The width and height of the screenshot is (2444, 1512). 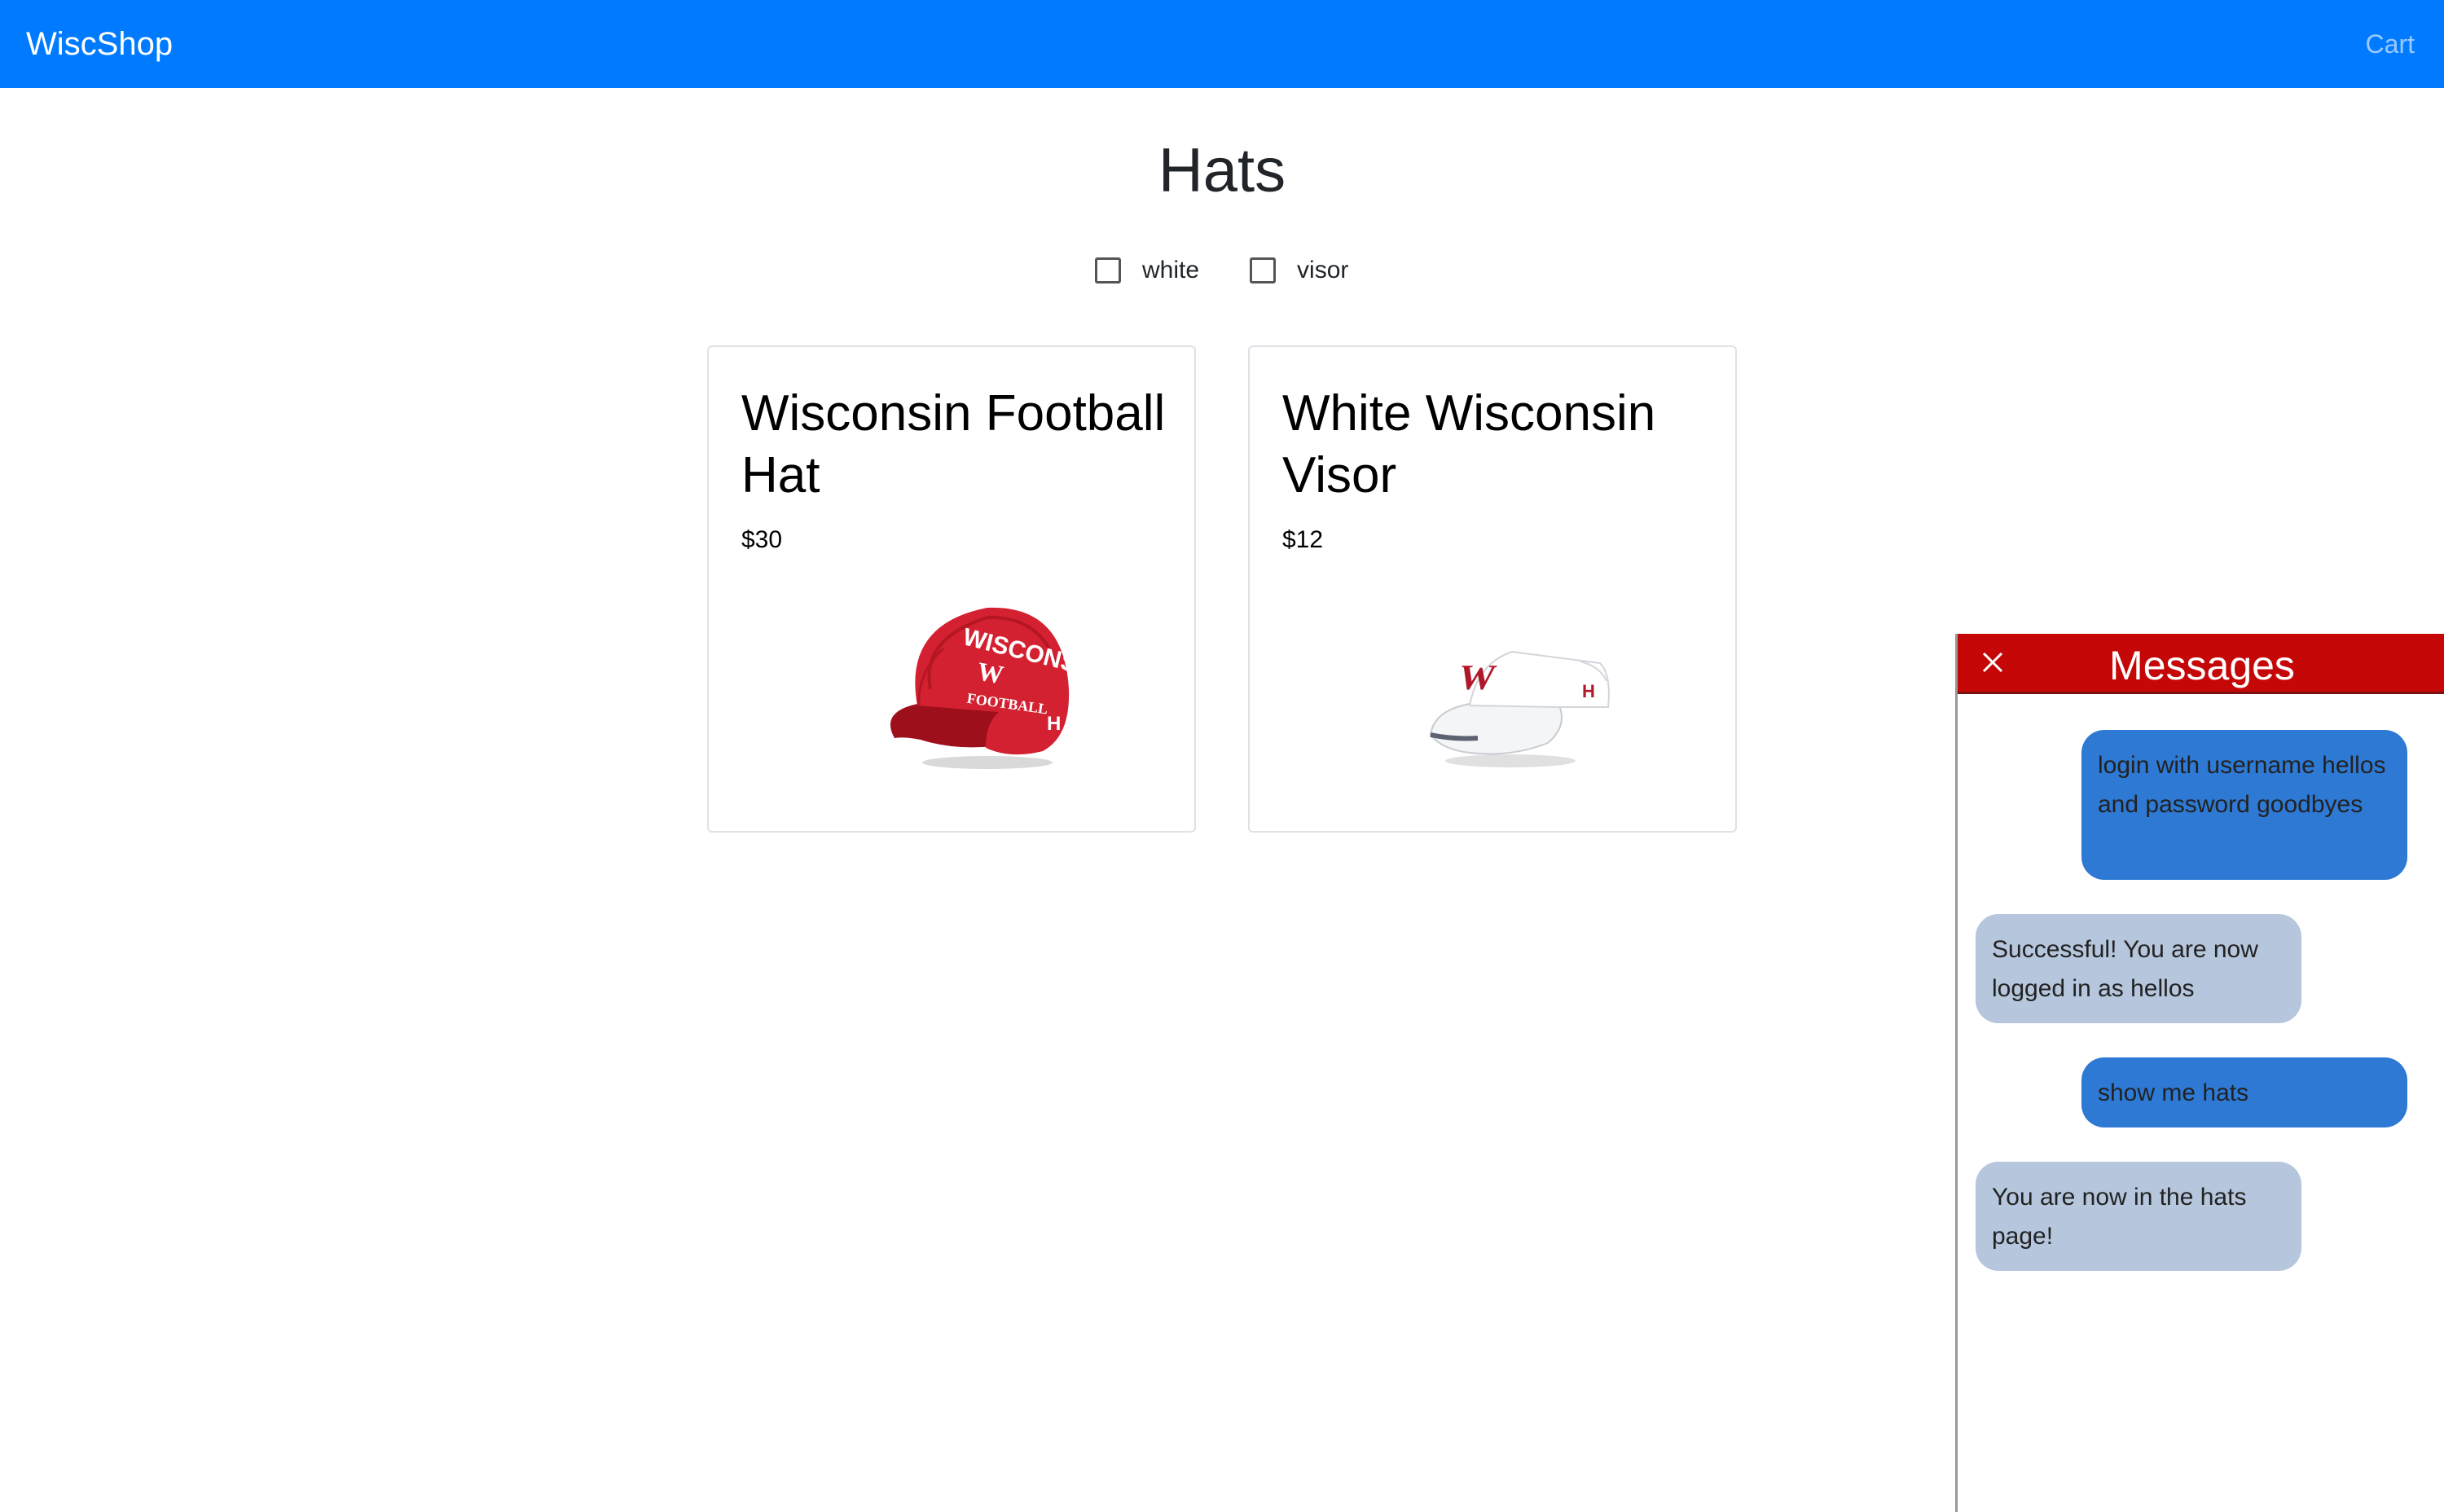 I want to click on filter-white-label: white, so click(x=1171, y=270).